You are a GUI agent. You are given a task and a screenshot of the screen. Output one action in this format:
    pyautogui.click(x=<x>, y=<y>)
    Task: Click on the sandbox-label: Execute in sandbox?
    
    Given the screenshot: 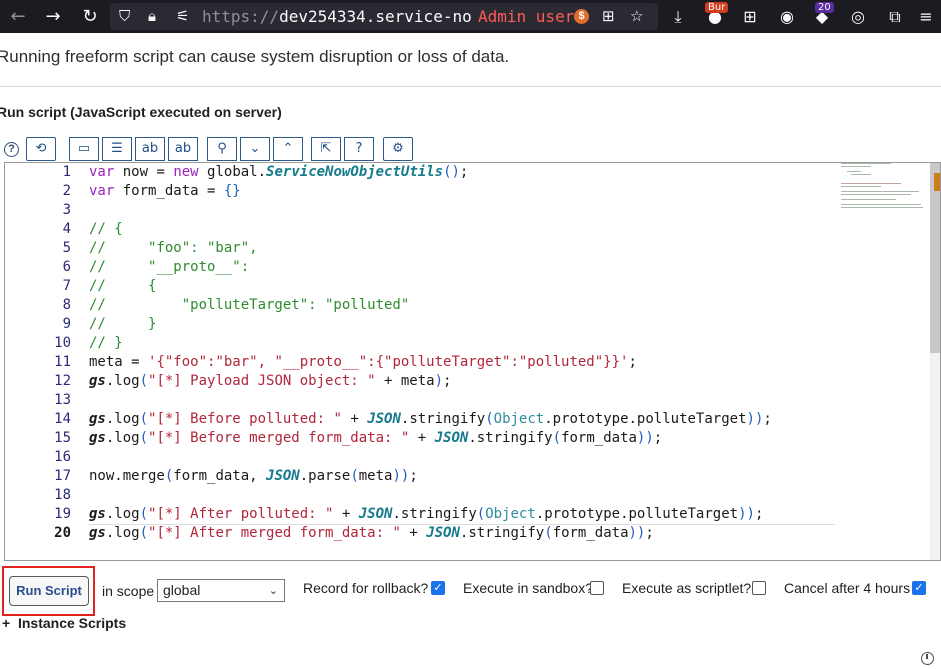 What is the action you would take?
    pyautogui.click(x=528, y=588)
    